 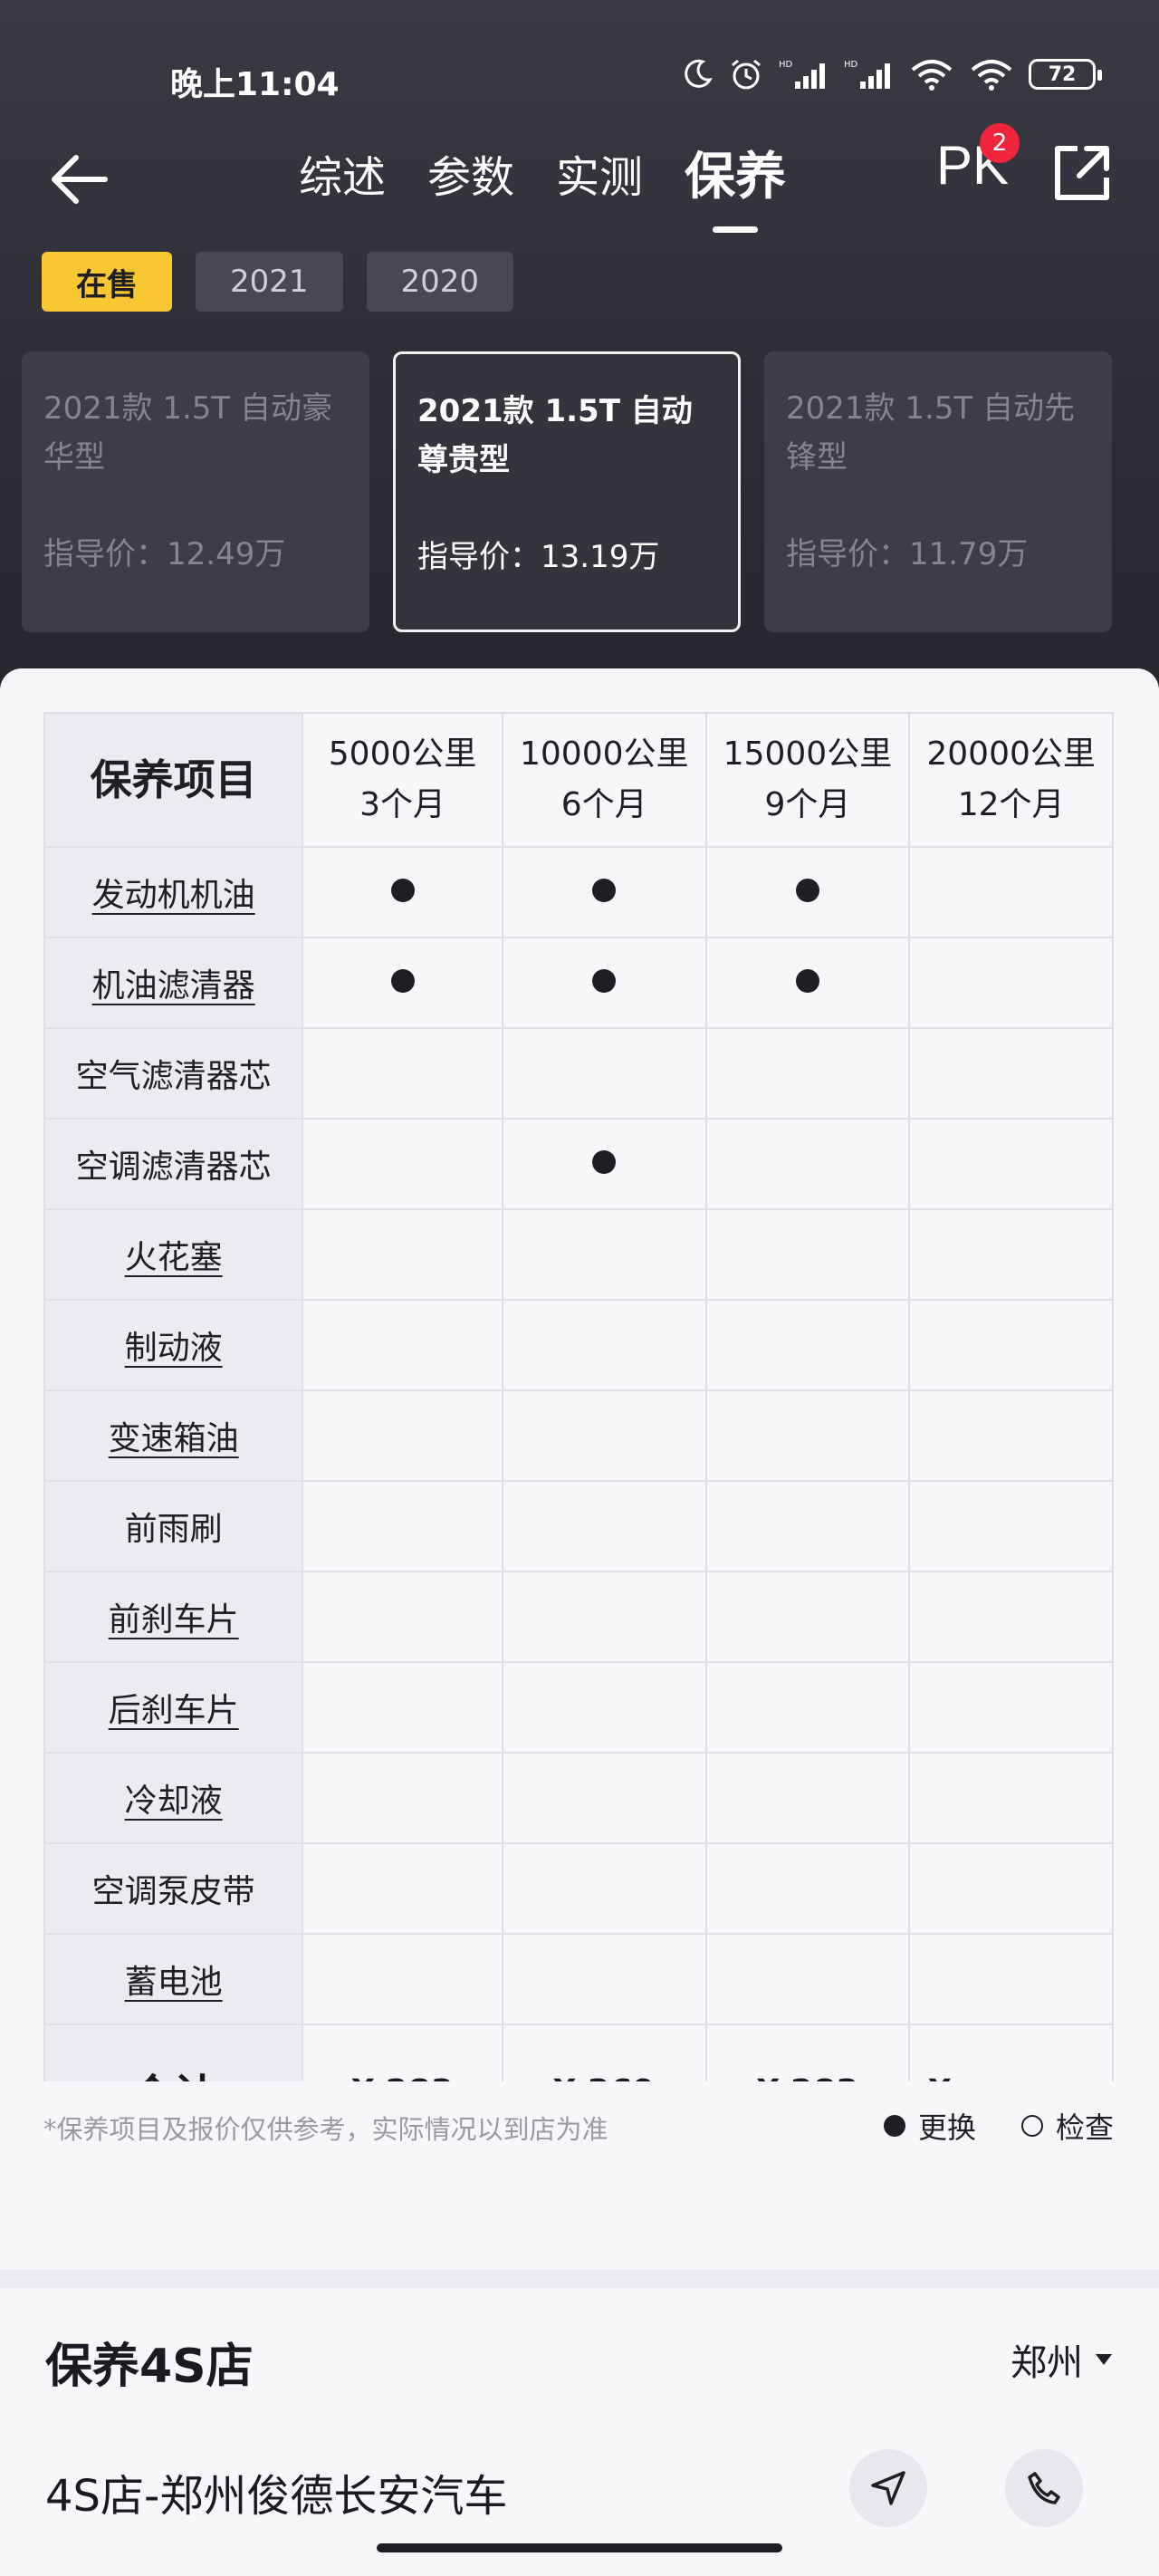 I want to click on maintenance-item: 蓄电池, so click(x=173, y=1979).